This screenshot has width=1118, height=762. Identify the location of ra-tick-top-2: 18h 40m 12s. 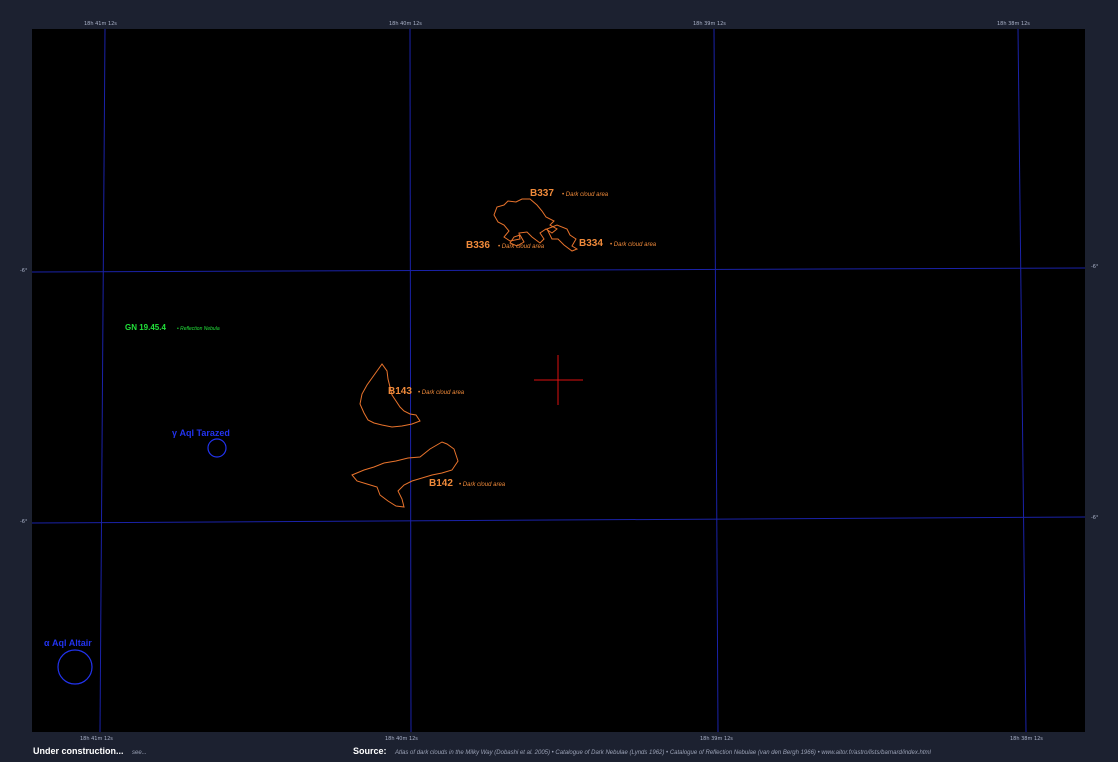
(405, 24).